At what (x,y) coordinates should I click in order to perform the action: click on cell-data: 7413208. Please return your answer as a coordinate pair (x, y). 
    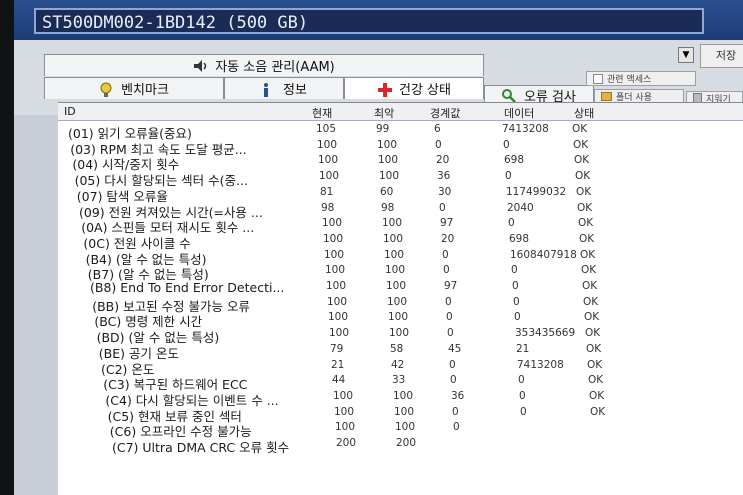
    Looking at the image, I should click on (540, 364).